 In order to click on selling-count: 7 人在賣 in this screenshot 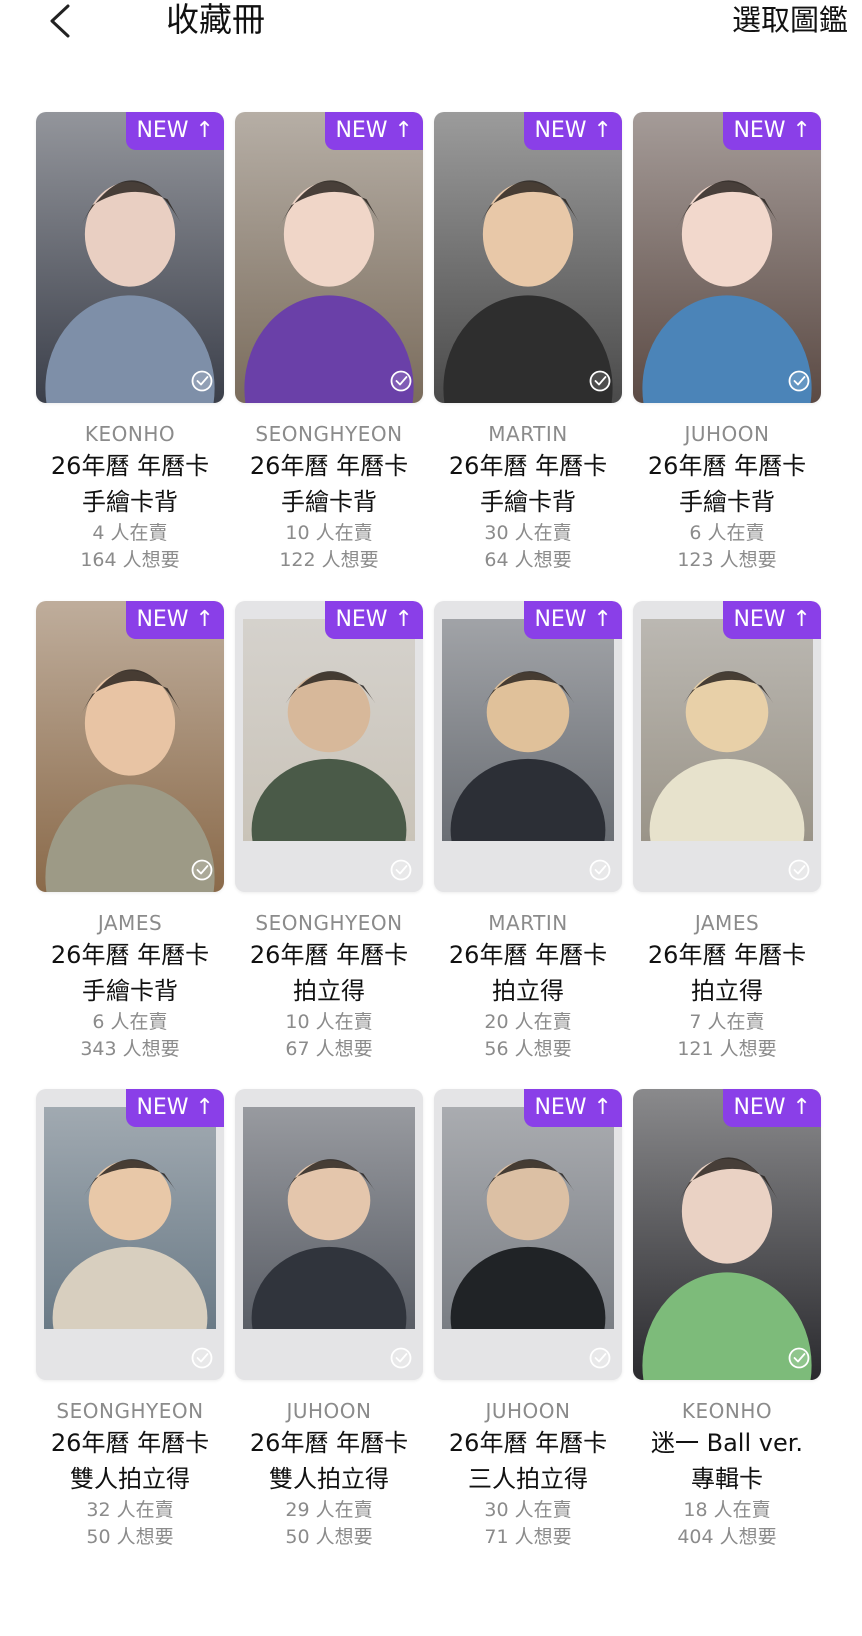, I will do `click(727, 1022)`.